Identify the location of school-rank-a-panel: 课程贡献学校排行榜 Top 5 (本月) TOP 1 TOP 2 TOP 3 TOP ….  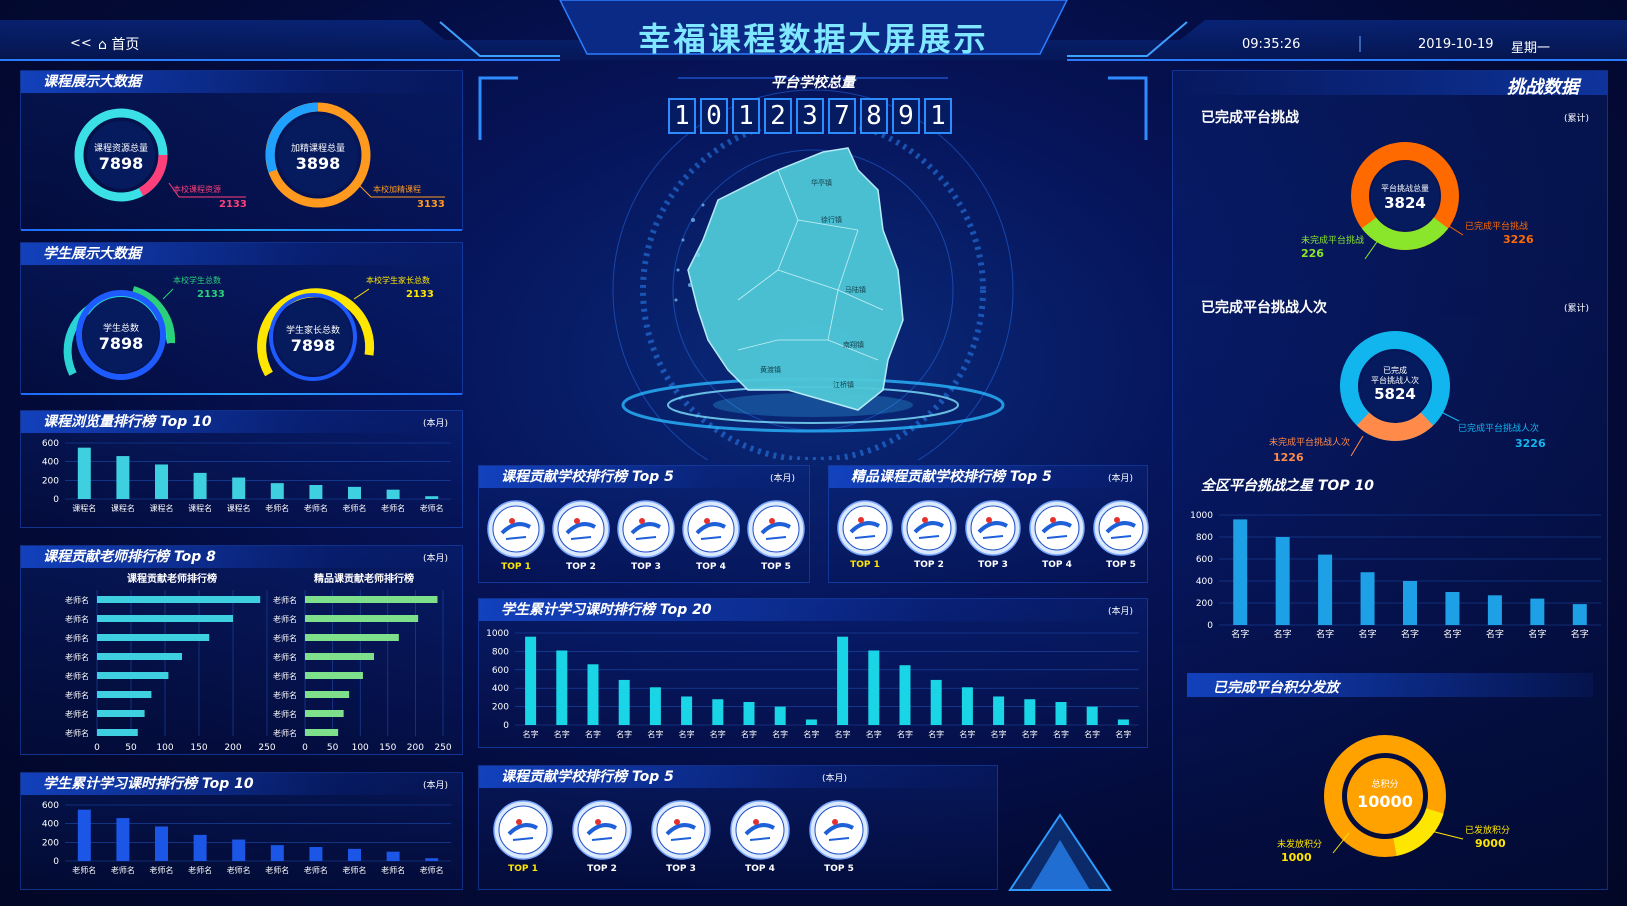
(644, 524).